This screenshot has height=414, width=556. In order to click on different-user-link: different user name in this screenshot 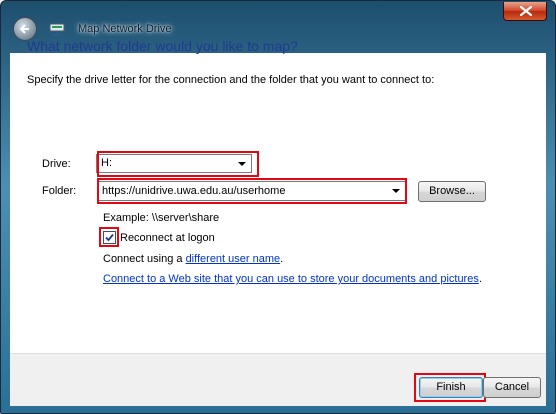, I will do `click(233, 259)`.